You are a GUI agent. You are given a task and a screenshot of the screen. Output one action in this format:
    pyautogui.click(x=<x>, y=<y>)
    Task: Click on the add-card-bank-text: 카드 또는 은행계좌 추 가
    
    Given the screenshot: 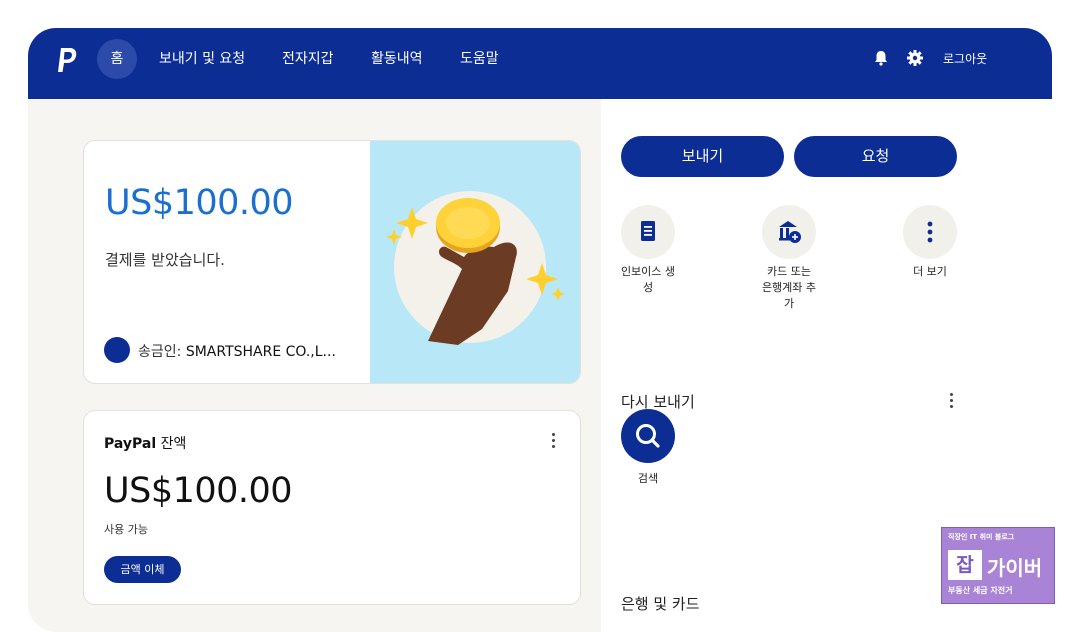 What is the action you would take?
    pyautogui.click(x=789, y=287)
    